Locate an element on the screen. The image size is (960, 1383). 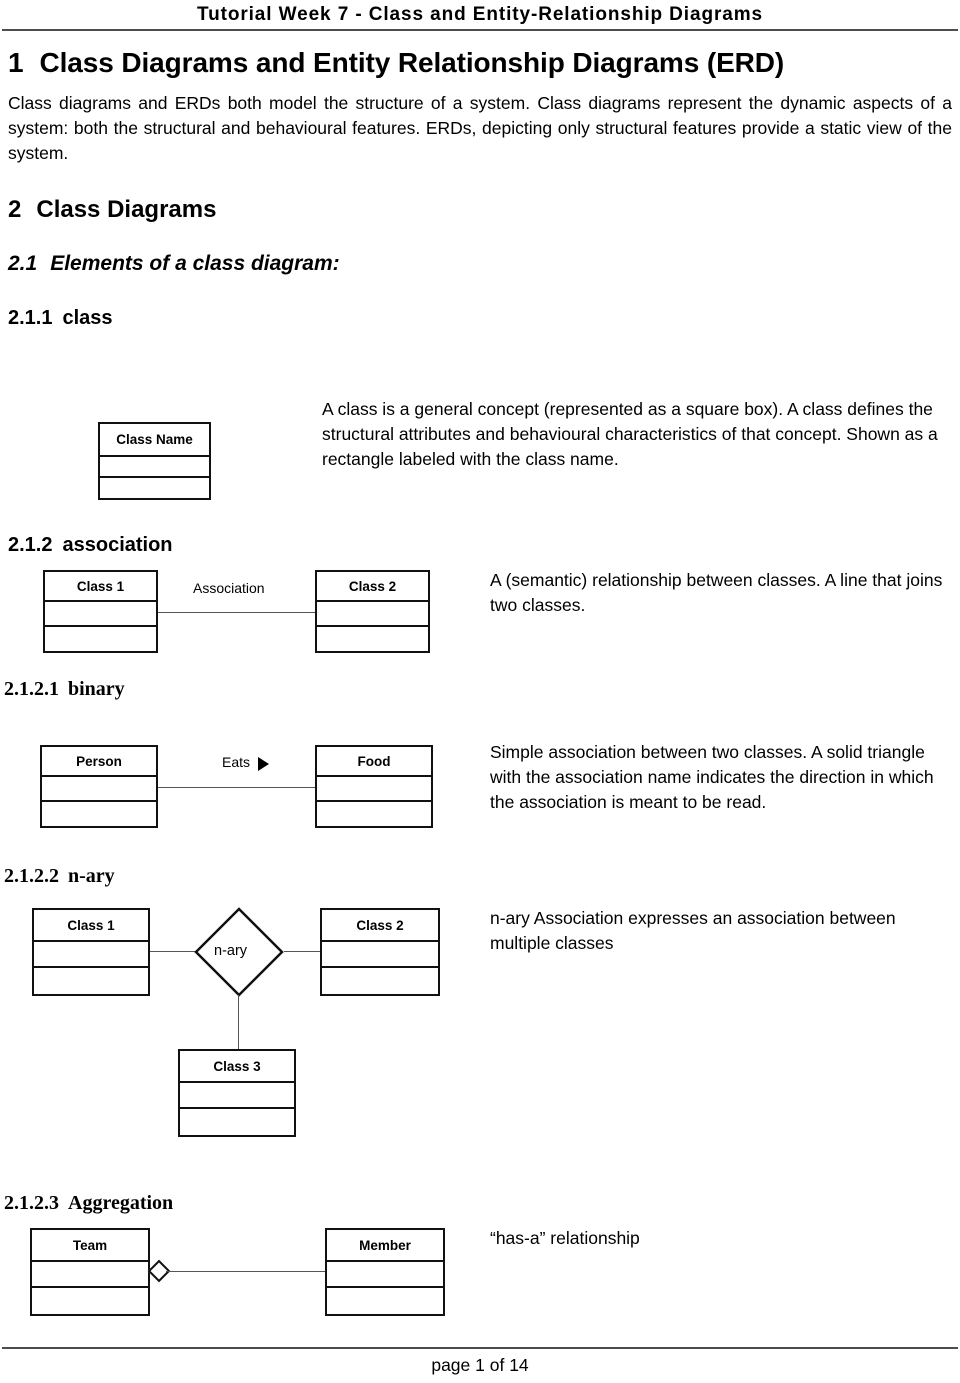
header-divider is located at coordinates (480, 30).